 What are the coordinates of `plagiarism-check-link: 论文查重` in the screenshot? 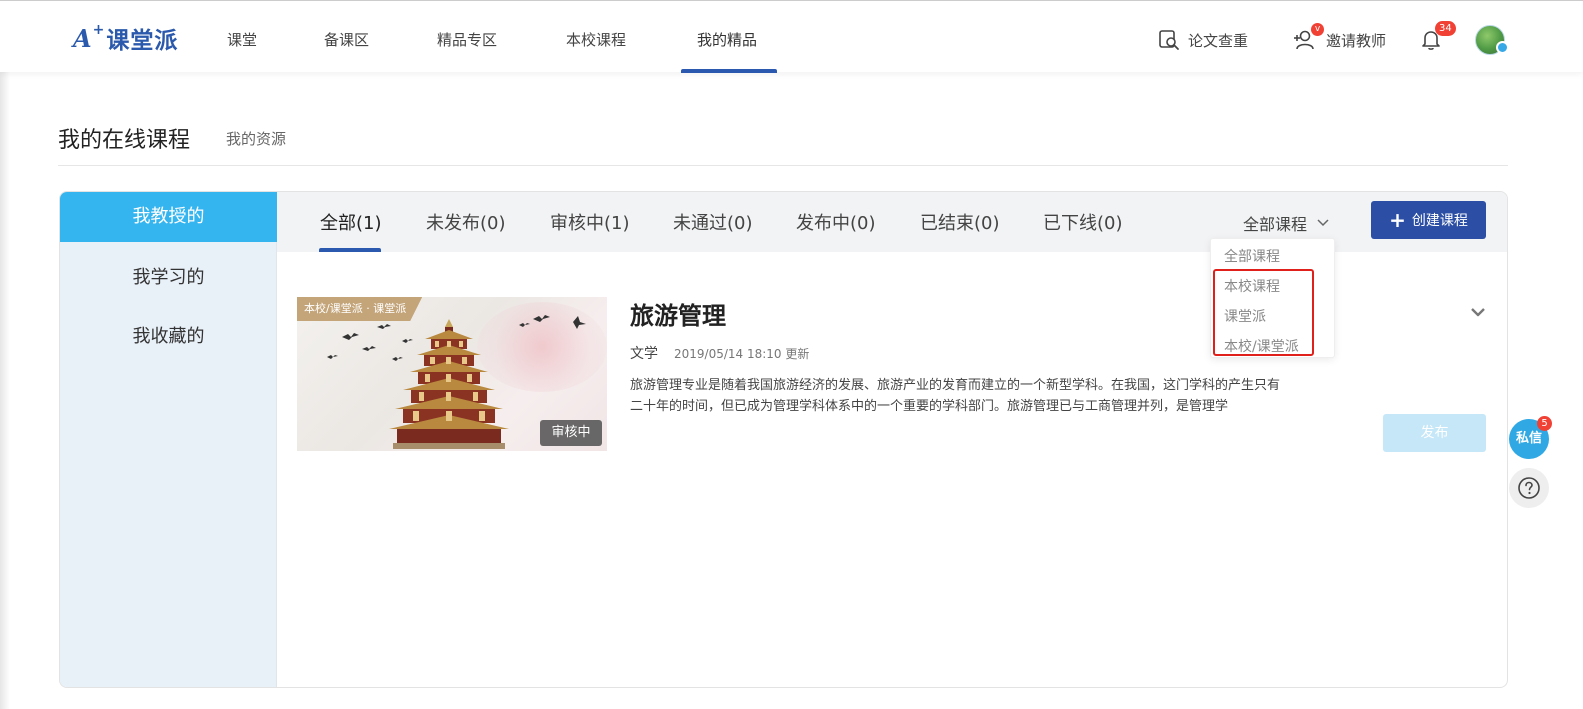 It's located at (1203, 40).